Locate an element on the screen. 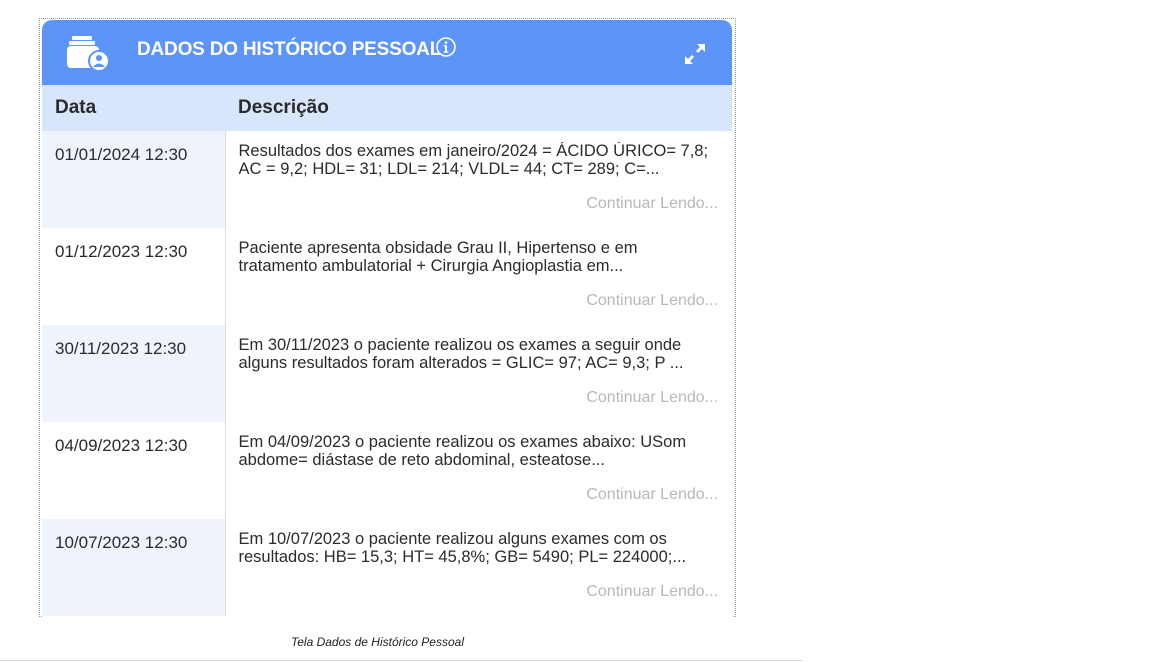 The width and height of the screenshot is (1152, 663). info-icon is located at coordinates (446, 47).